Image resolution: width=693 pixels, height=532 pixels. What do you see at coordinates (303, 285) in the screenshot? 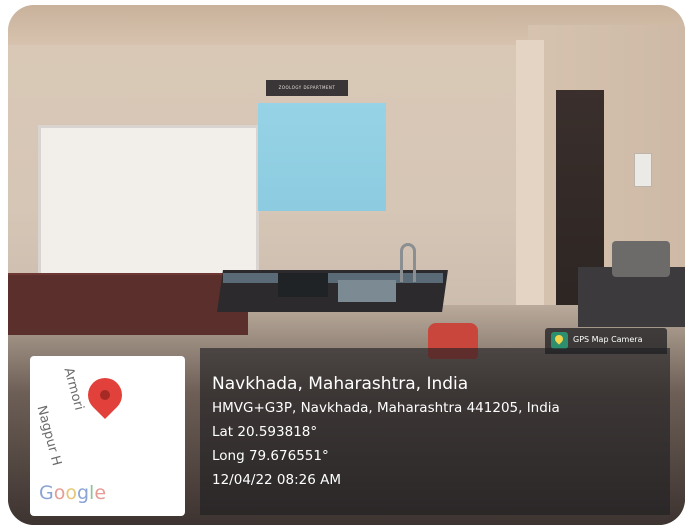
I see `bench-cabinet` at bounding box center [303, 285].